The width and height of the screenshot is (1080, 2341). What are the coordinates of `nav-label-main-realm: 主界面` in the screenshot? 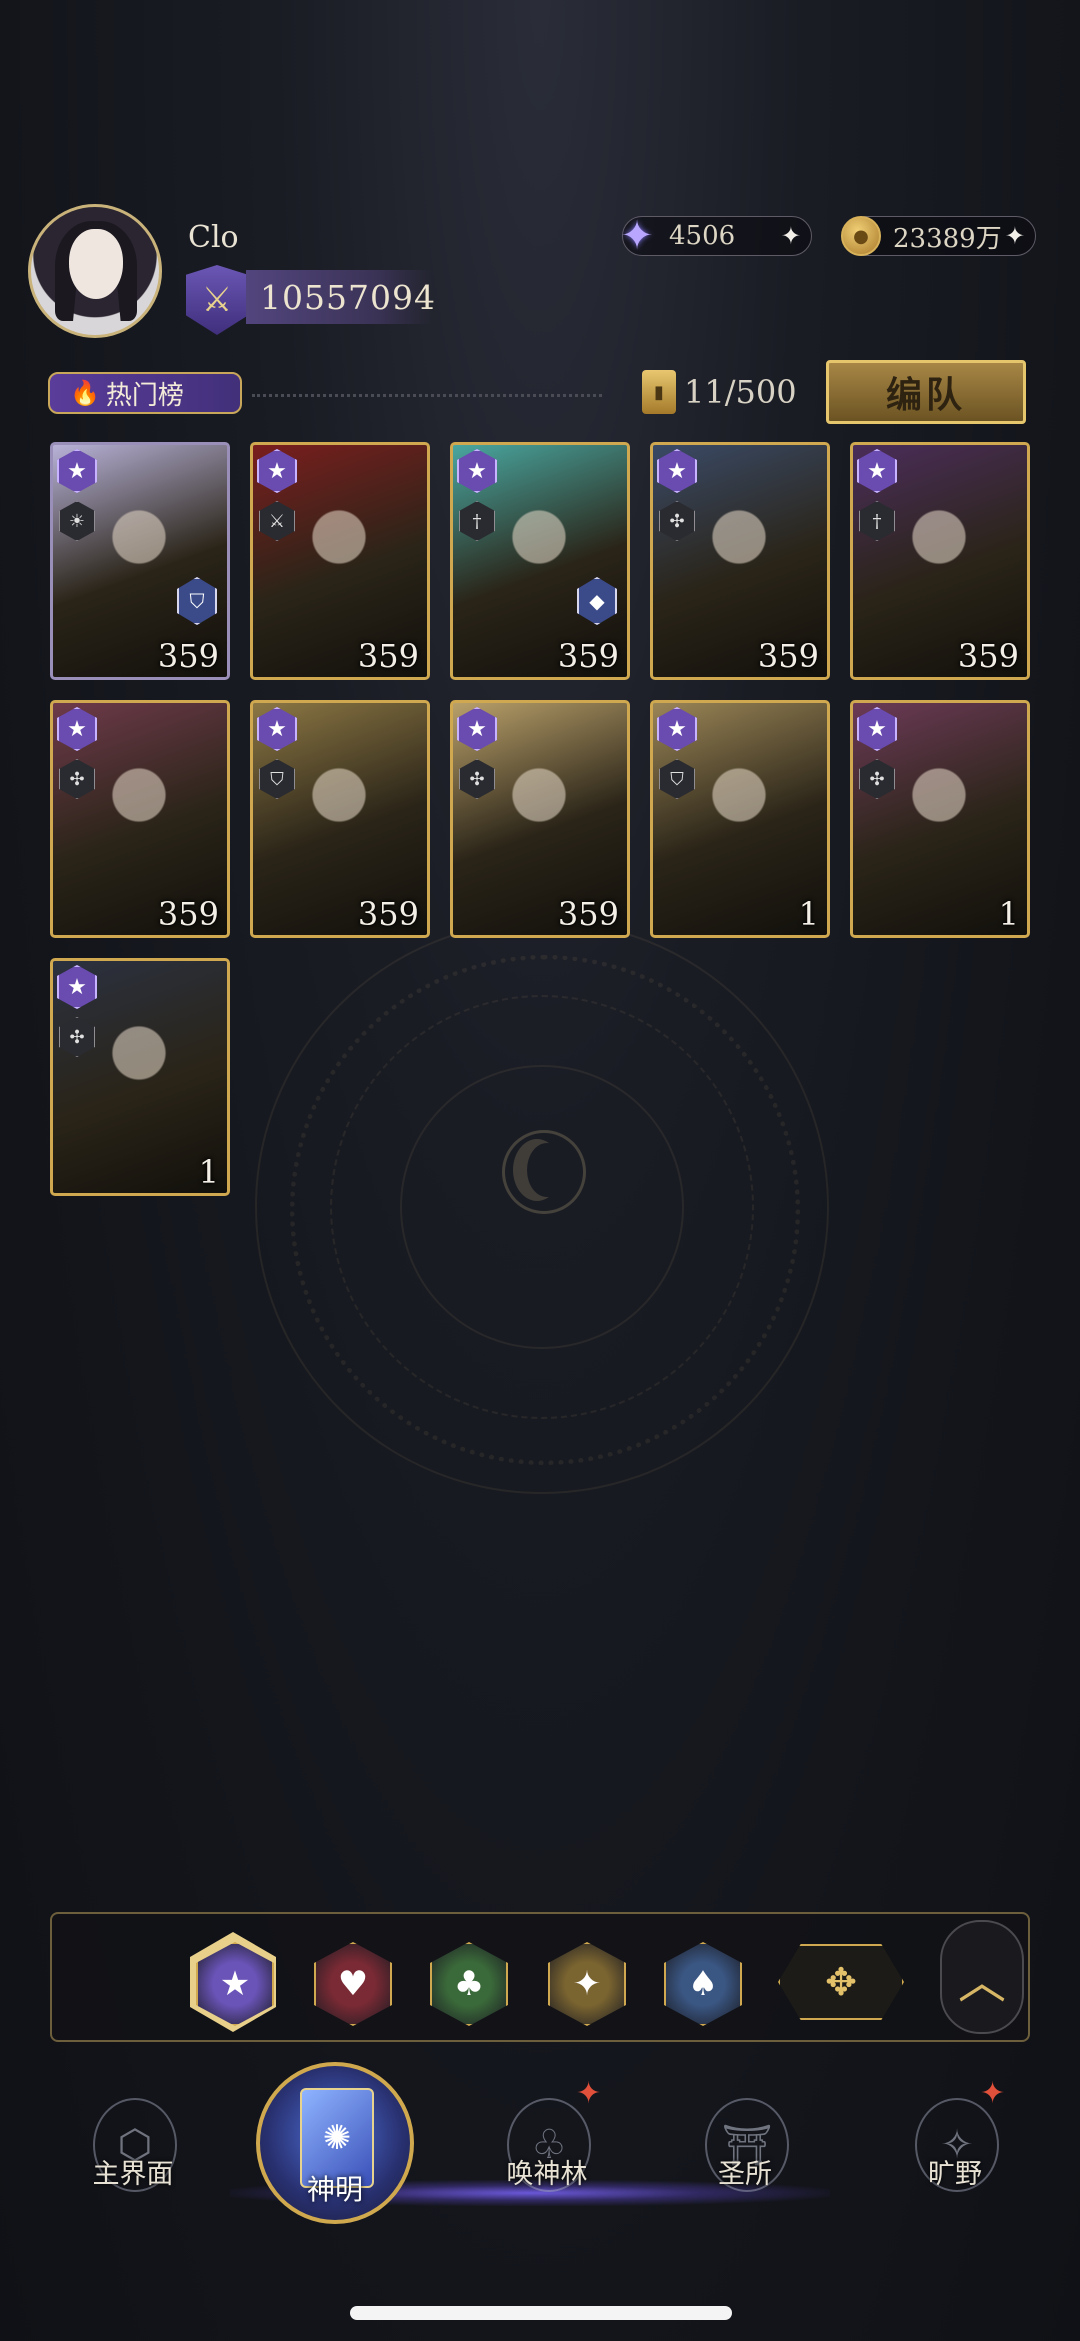 It's located at (133, 2174).